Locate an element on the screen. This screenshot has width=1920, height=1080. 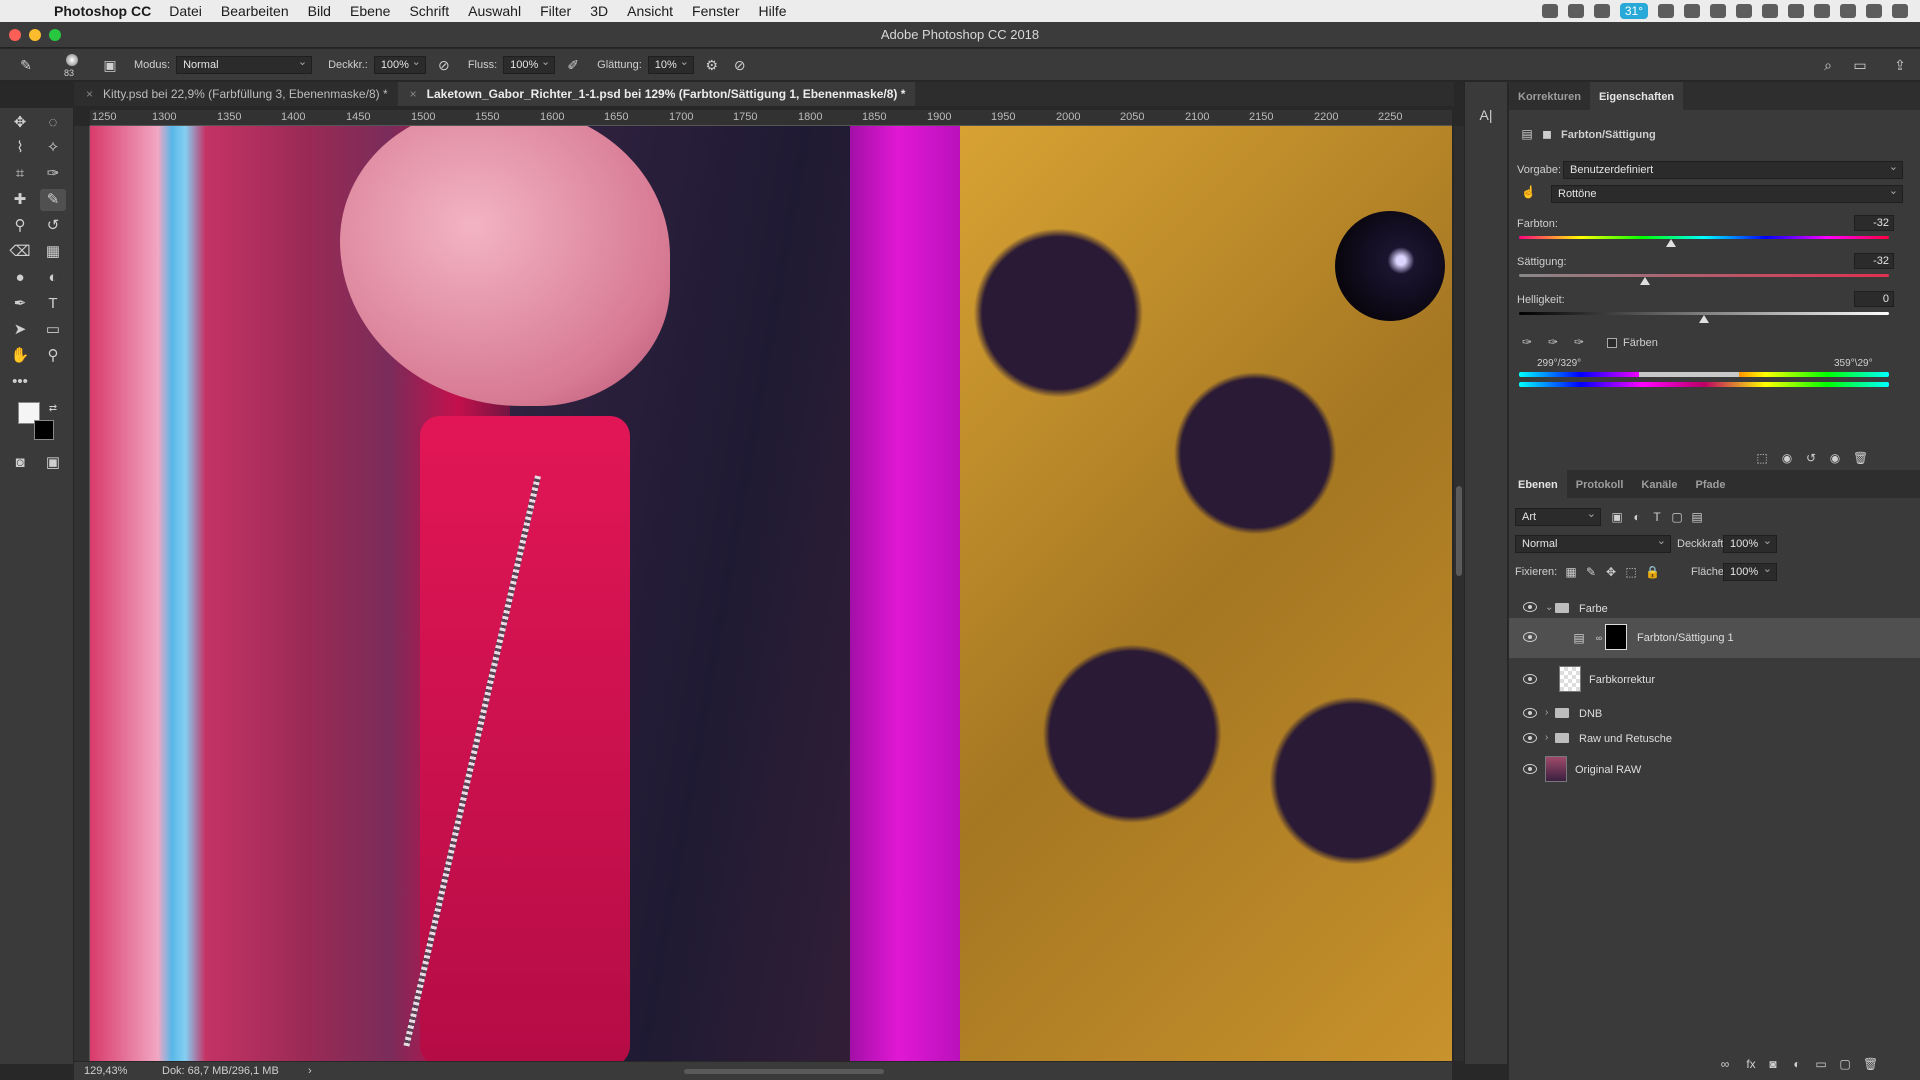
more-tools-icon: ••• is located at coordinates (20, 382).